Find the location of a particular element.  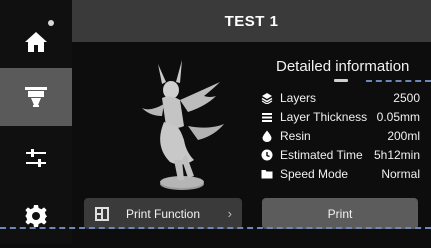

detailed-info-title: Detailed information is located at coordinates (343, 66).